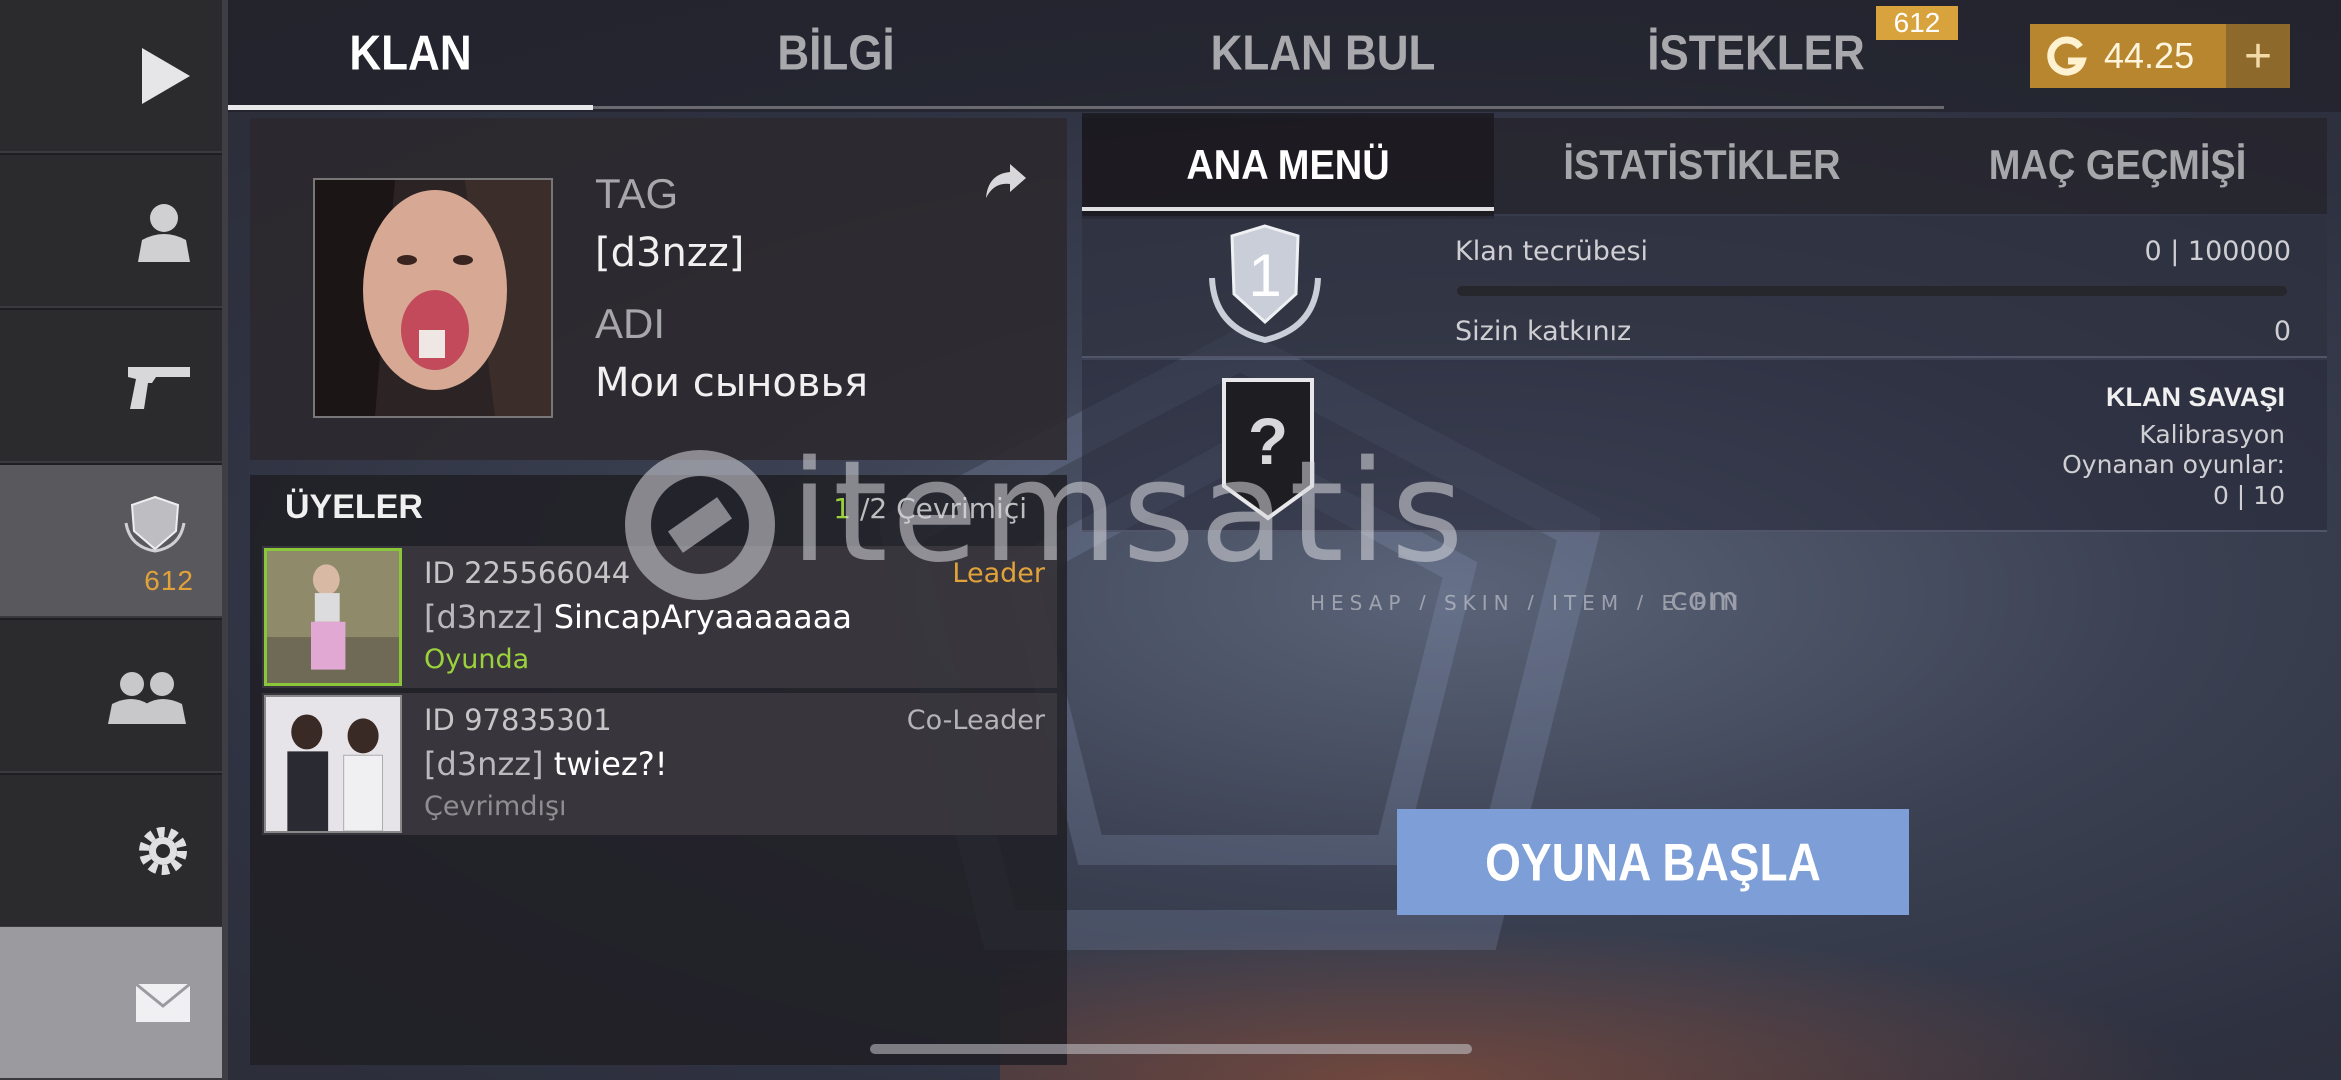 This screenshot has width=2341, height=1080. Describe the element at coordinates (2117, 166) in the screenshot. I see `tab-mac-gecmisi: MAÇ GEÇMİŞİ` at that location.